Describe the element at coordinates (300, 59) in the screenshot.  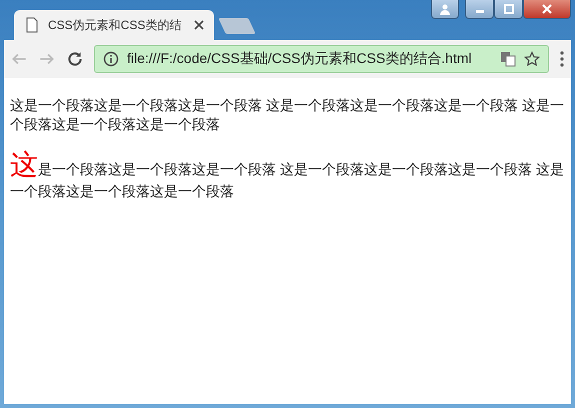
I see `url-text: file:///F:/code/CSS基础/CSS伪元素和CSS类的结合.html` at that location.